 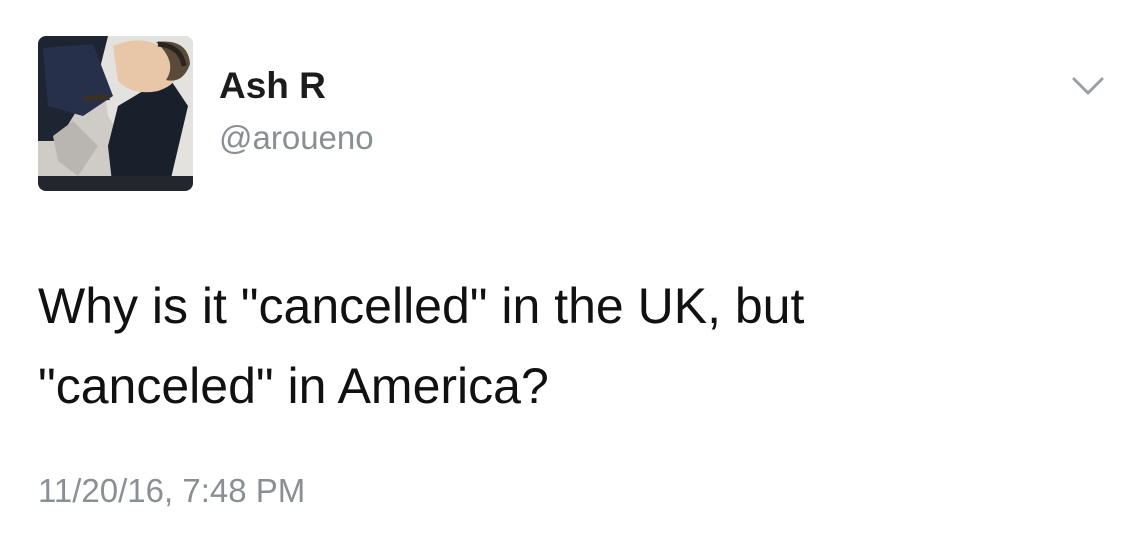 I want to click on display-name: Ash R, so click(x=272, y=86).